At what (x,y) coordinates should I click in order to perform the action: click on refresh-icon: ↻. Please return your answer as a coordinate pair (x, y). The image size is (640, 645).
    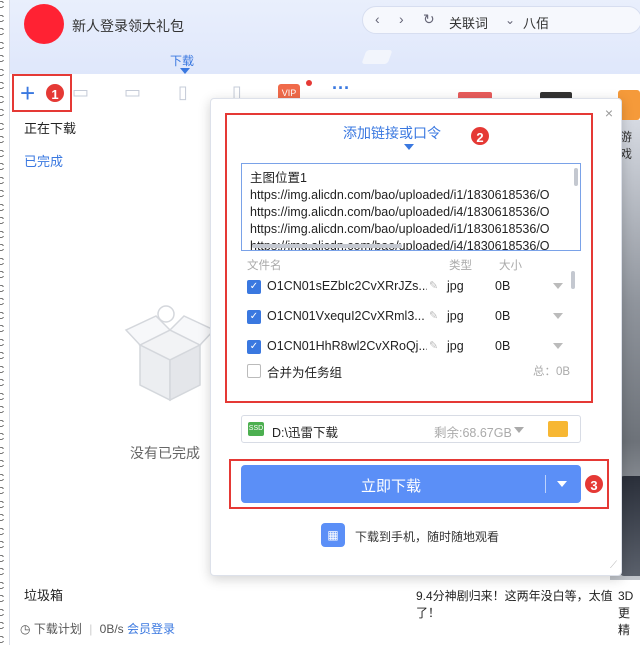
    Looking at the image, I should click on (429, 19).